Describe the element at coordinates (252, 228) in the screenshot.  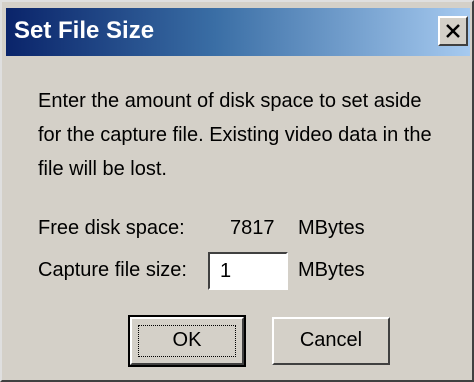
I see `free-space-value: 7817` at that location.